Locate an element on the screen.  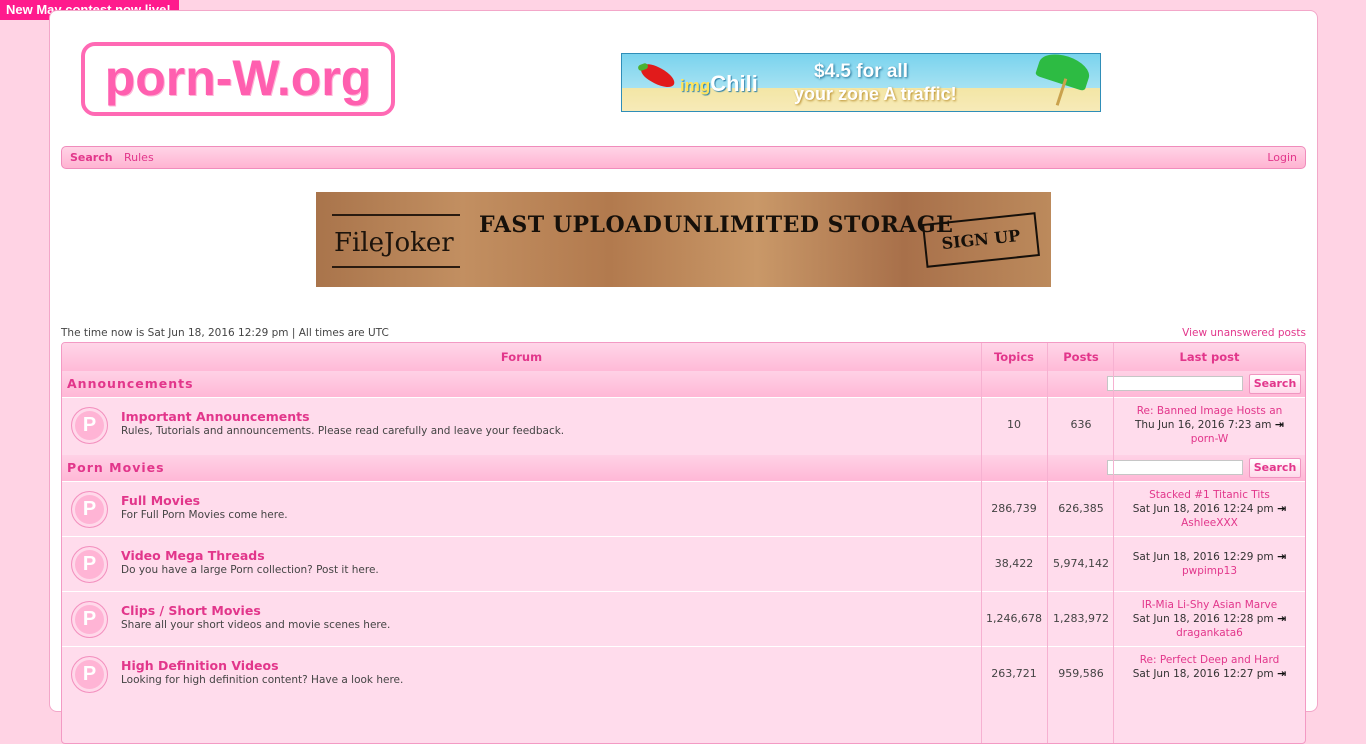
forum-posts-count: 626,385 is located at coordinates (1081, 508).